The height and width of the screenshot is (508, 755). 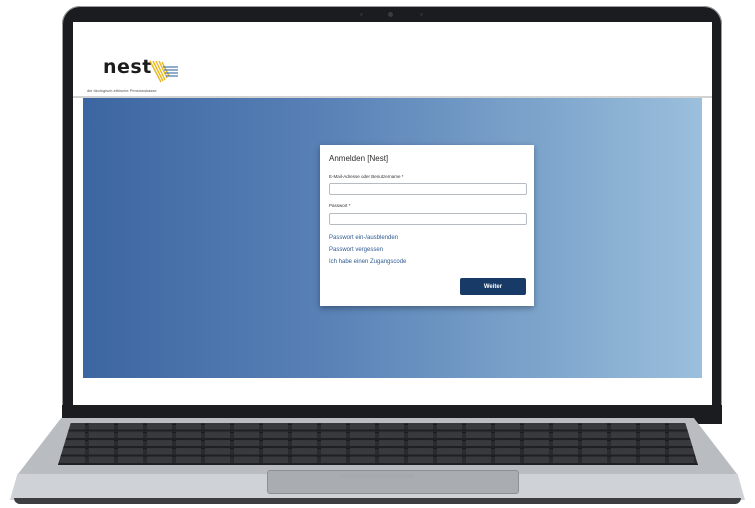 I want to click on logo-mark-icon, so click(x=163, y=71).